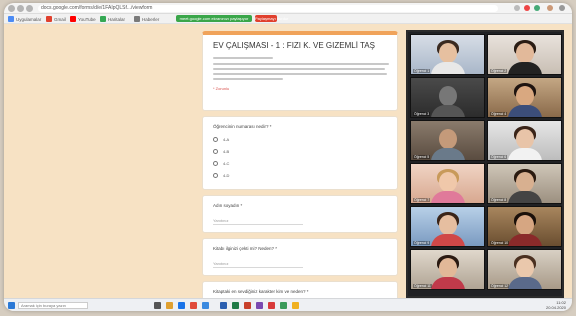 This screenshot has width=576, height=316. I want to click on question-label: Adın soyadın *, so click(228, 205).